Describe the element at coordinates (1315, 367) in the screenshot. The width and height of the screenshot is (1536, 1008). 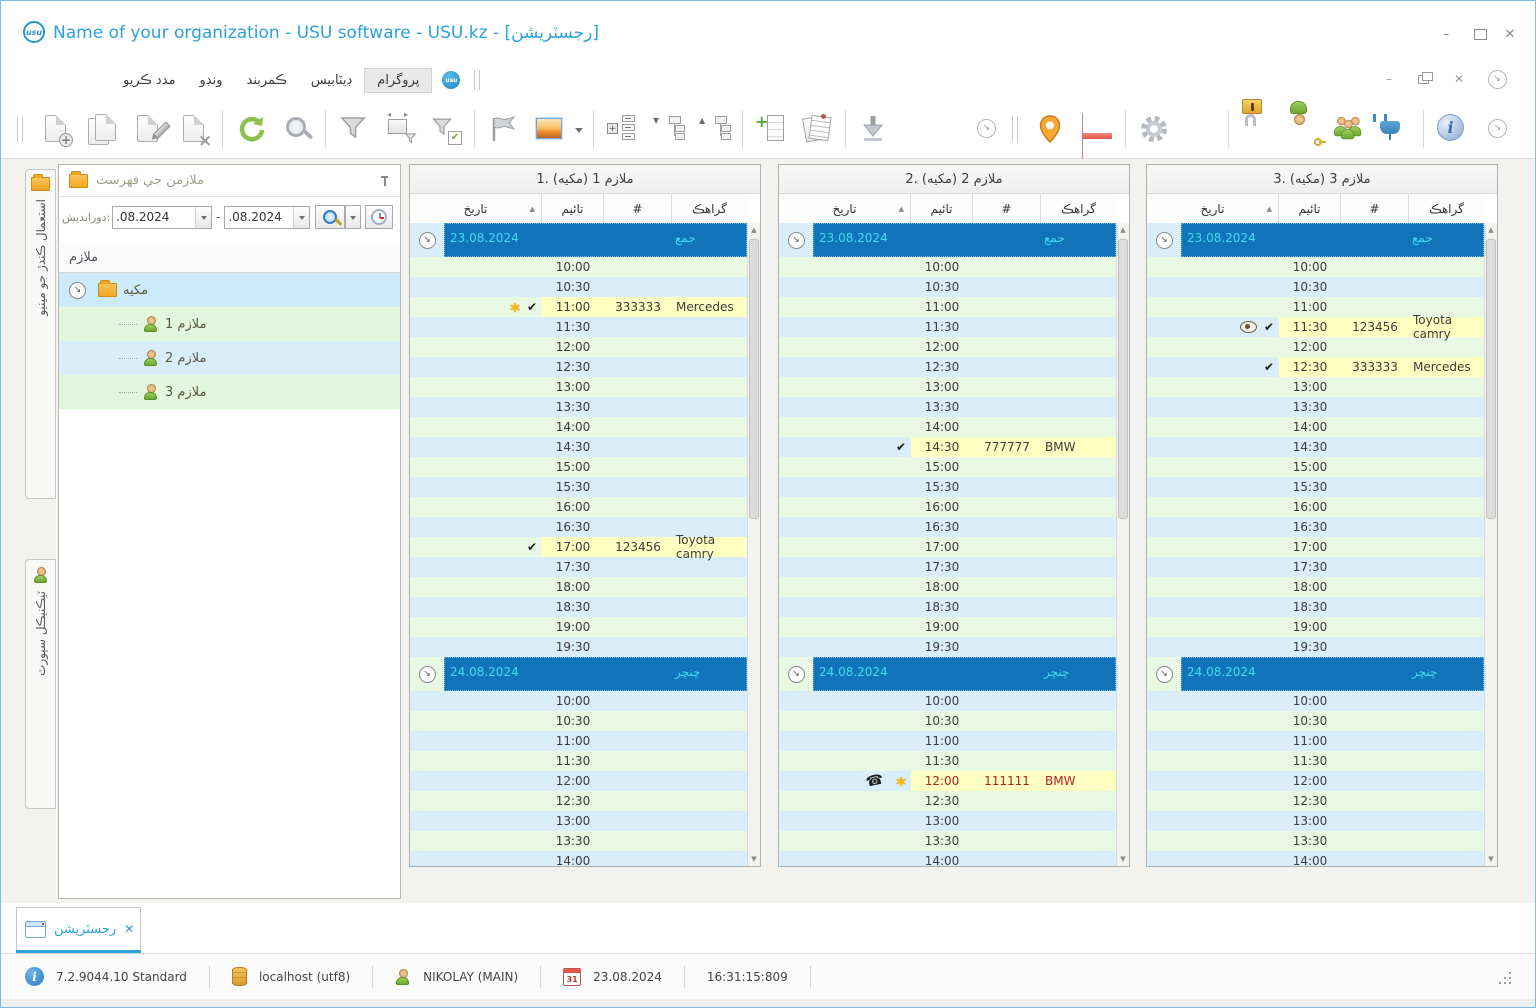
I see `appointment-row: ✔ 12:30 333333 Mercedes` at that location.